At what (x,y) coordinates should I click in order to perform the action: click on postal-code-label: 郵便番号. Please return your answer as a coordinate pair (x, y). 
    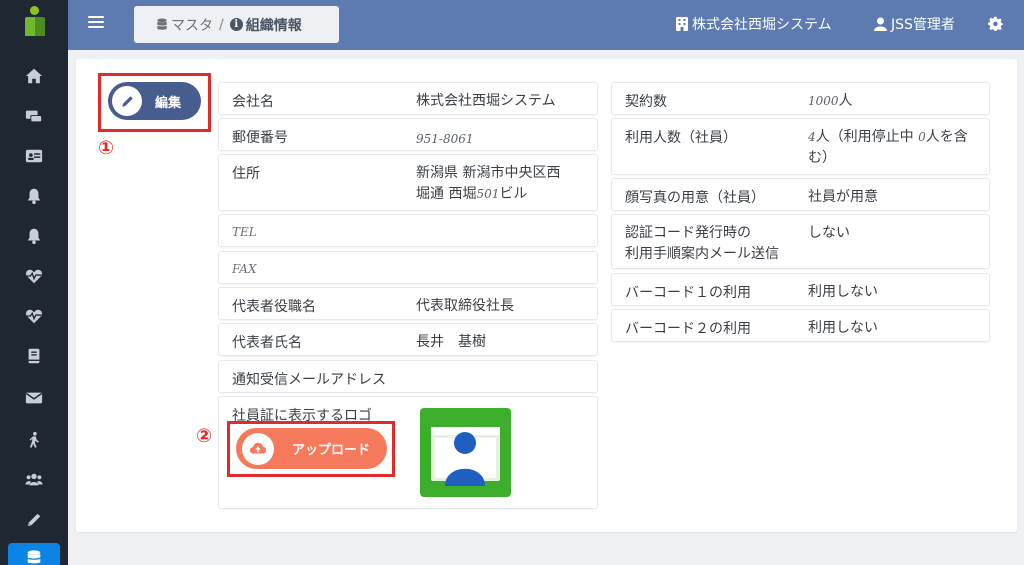
    Looking at the image, I should click on (260, 138).